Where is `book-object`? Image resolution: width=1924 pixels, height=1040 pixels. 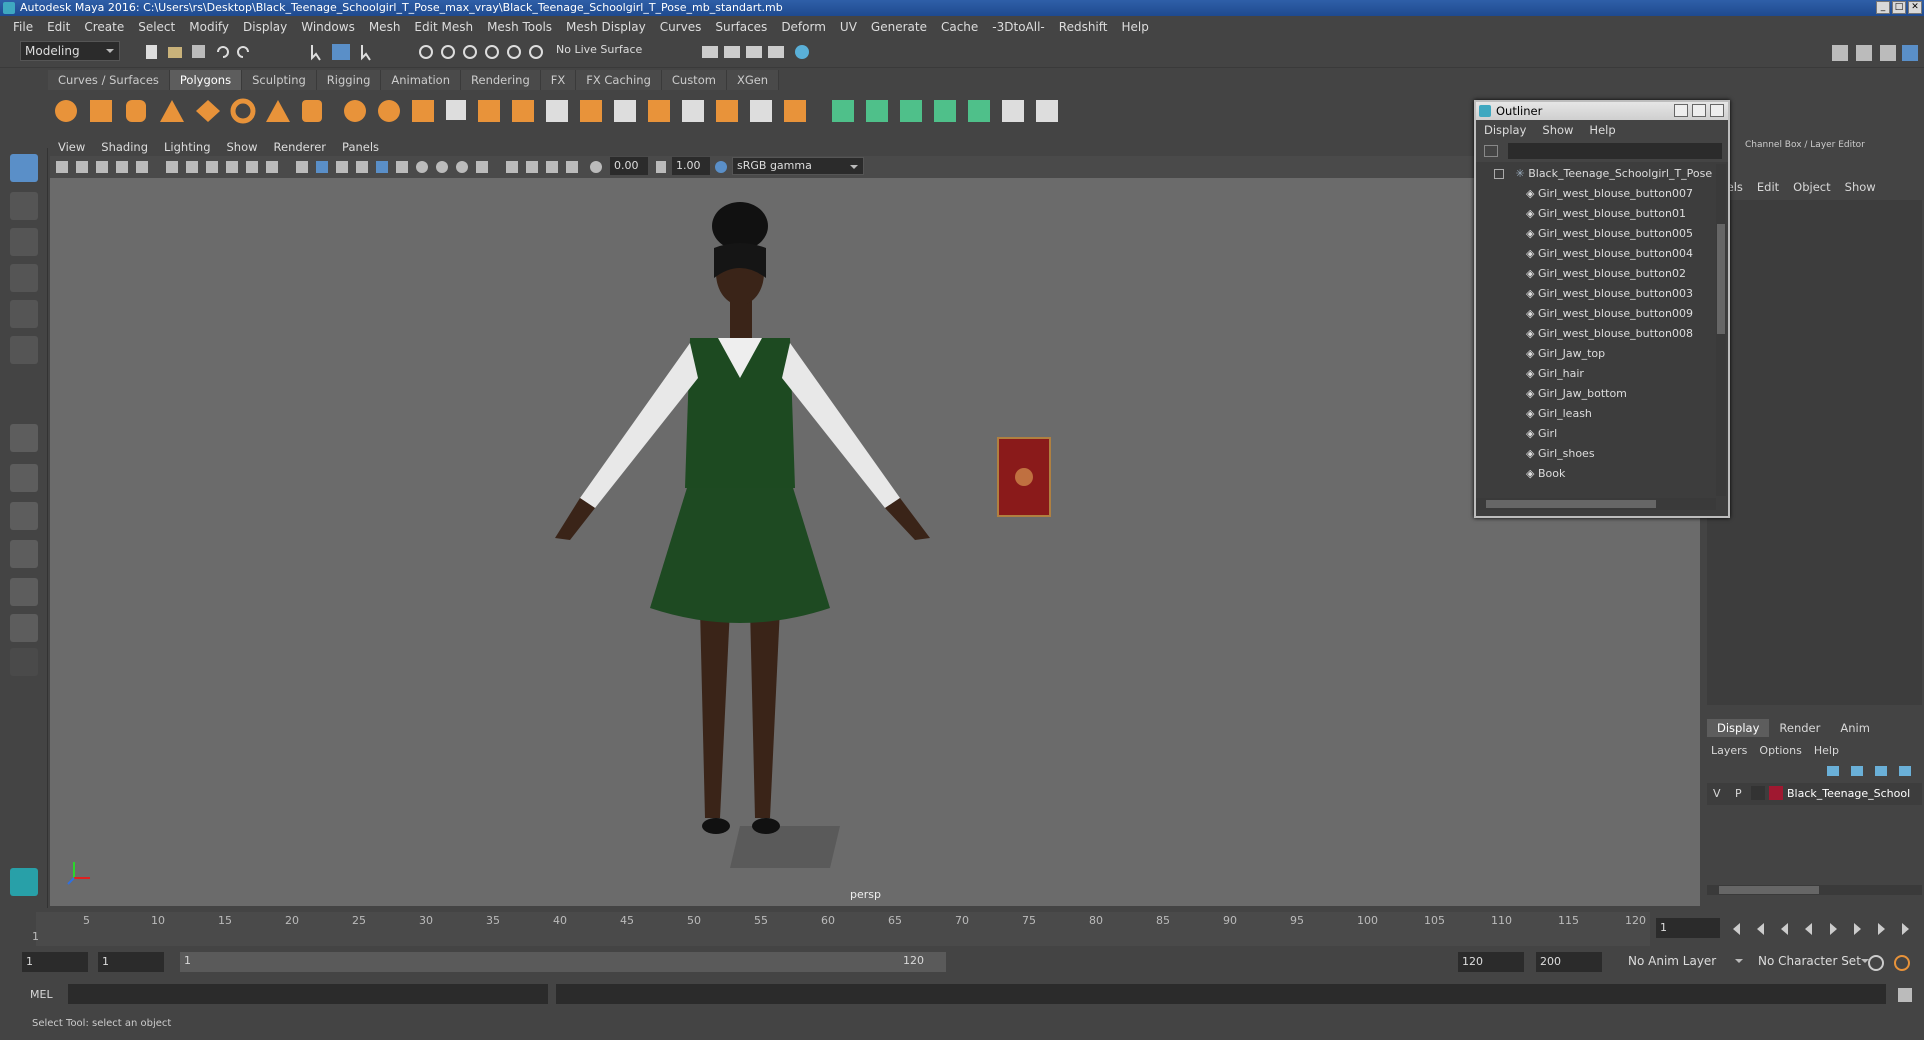
book-object is located at coordinates (1024, 477).